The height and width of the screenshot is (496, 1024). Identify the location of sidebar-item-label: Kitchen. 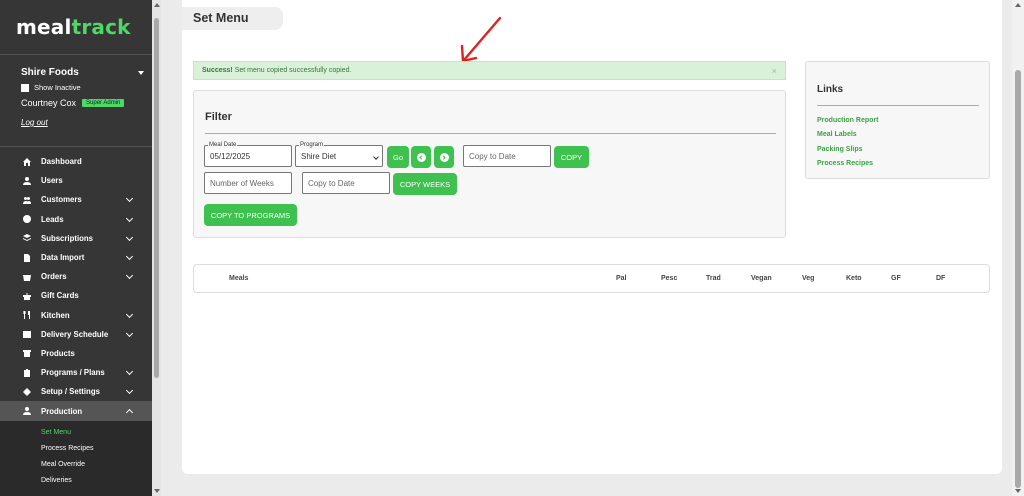
(55, 315).